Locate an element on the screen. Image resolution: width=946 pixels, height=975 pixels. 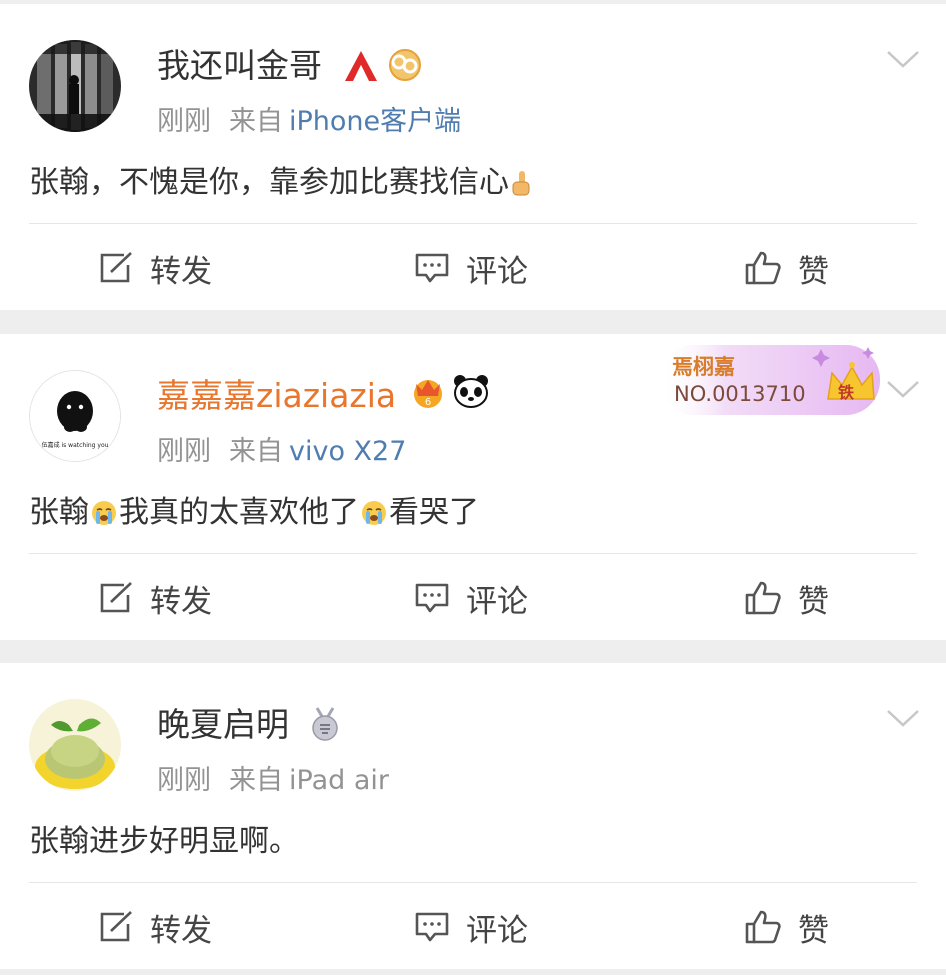
avatar-caption: 伍嘉成 is watching you is located at coordinates (75, 445).